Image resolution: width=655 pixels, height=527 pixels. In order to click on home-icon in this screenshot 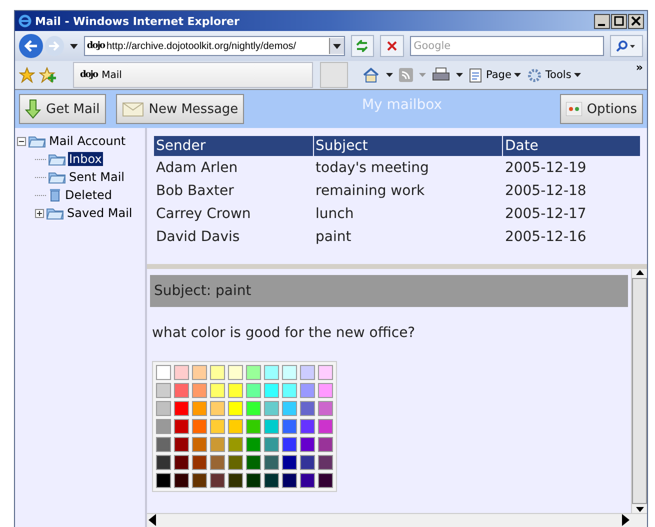, I will do `click(371, 75)`.